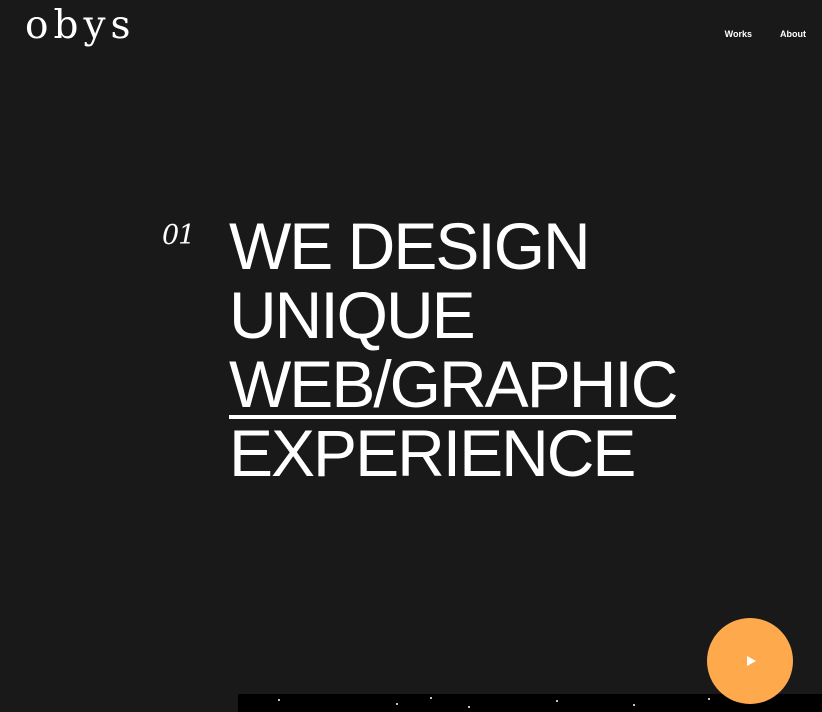  Describe the element at coordinates (80, 25) in the screenshot. I see `logo: obys` at that location.